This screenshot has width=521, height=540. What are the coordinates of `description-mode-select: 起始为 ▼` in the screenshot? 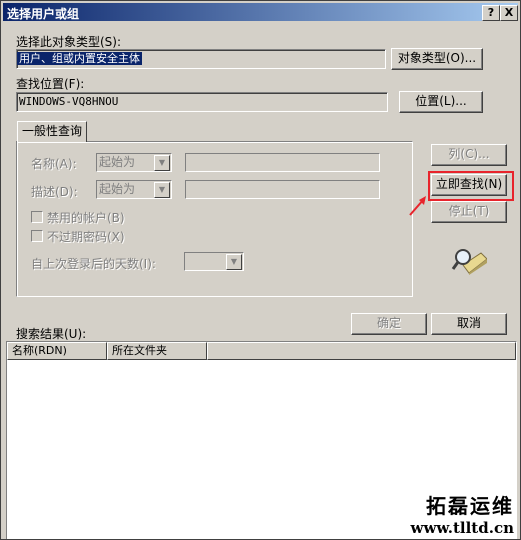 It's located at (134, 189).